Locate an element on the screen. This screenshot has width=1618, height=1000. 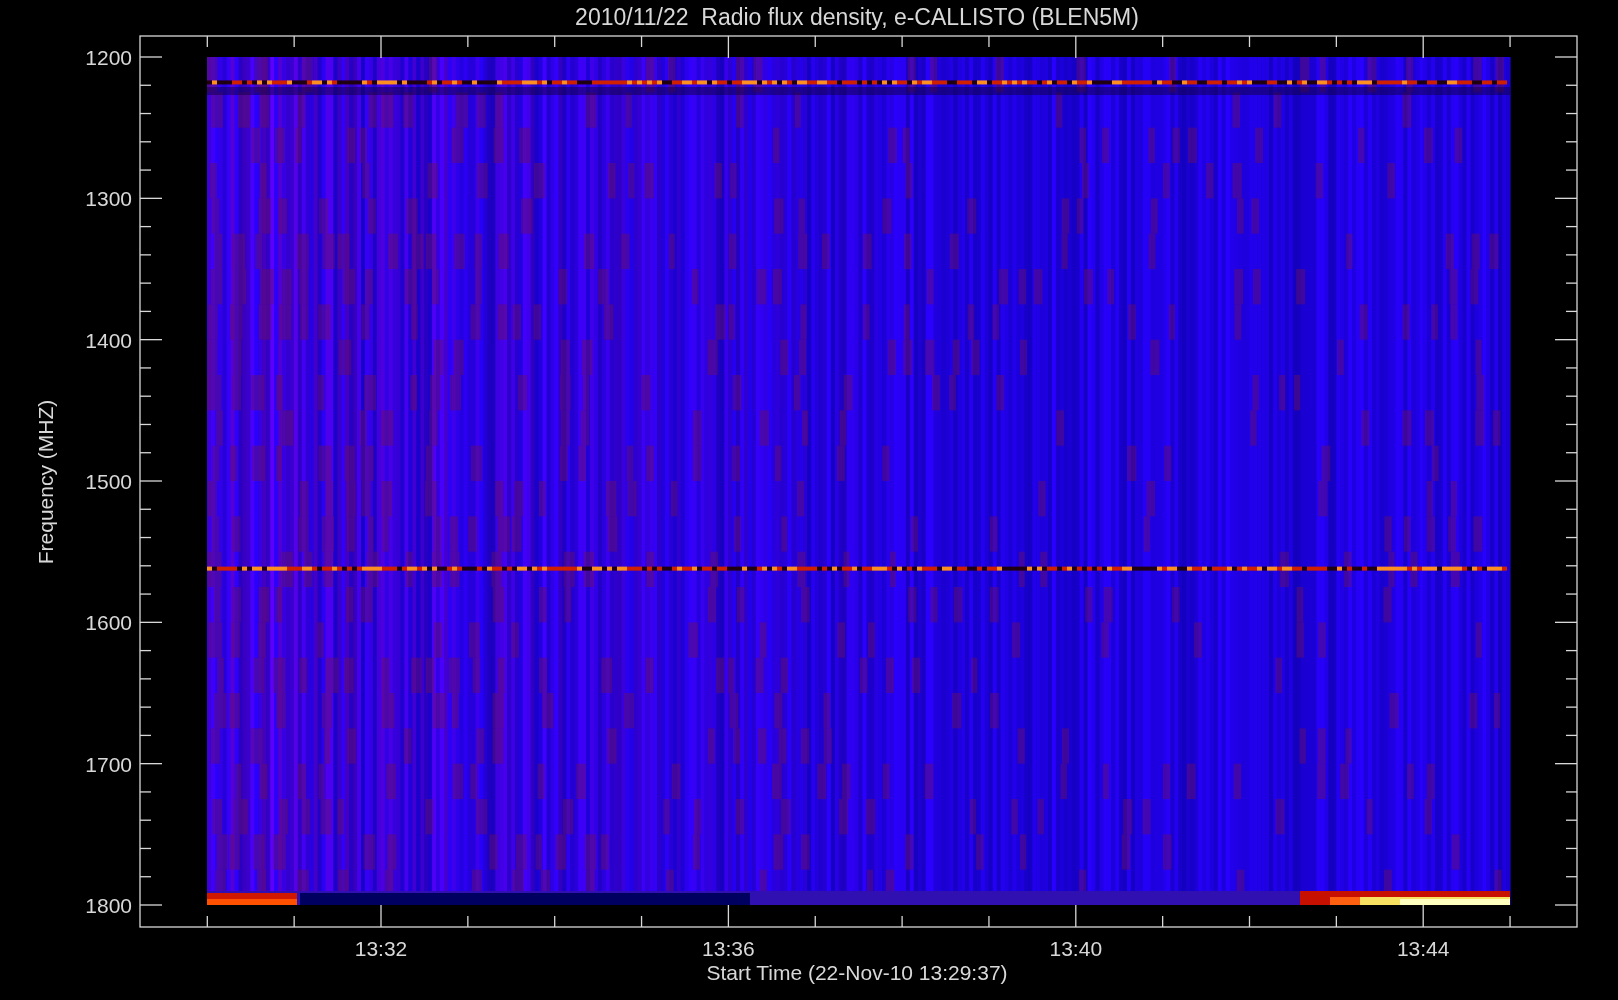
tick-label: 1300 is located at coordinates (108, 199).